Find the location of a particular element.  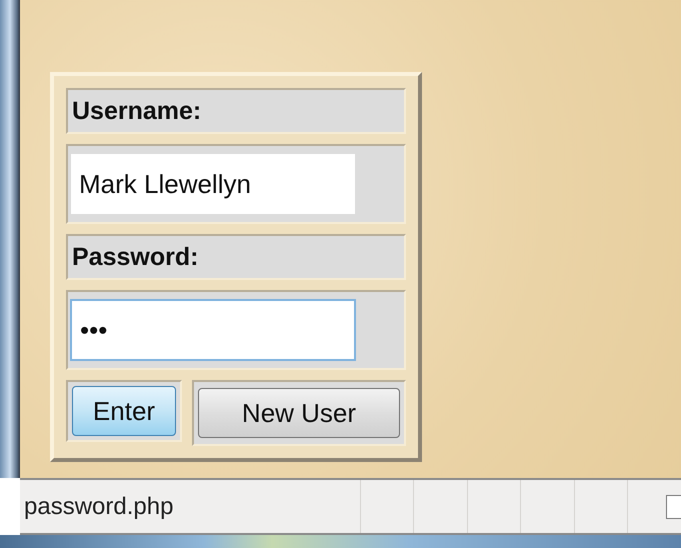

status-text: password.php is located at coordinates (99, 506).